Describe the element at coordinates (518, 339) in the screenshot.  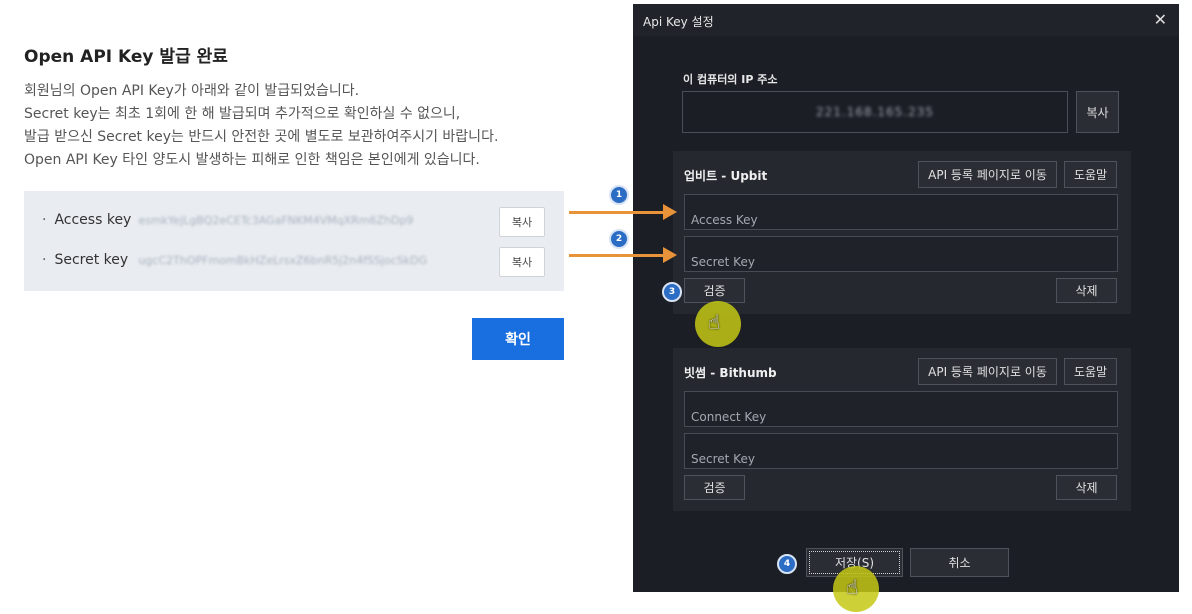
I see `confirm-button: 확인` at that location.